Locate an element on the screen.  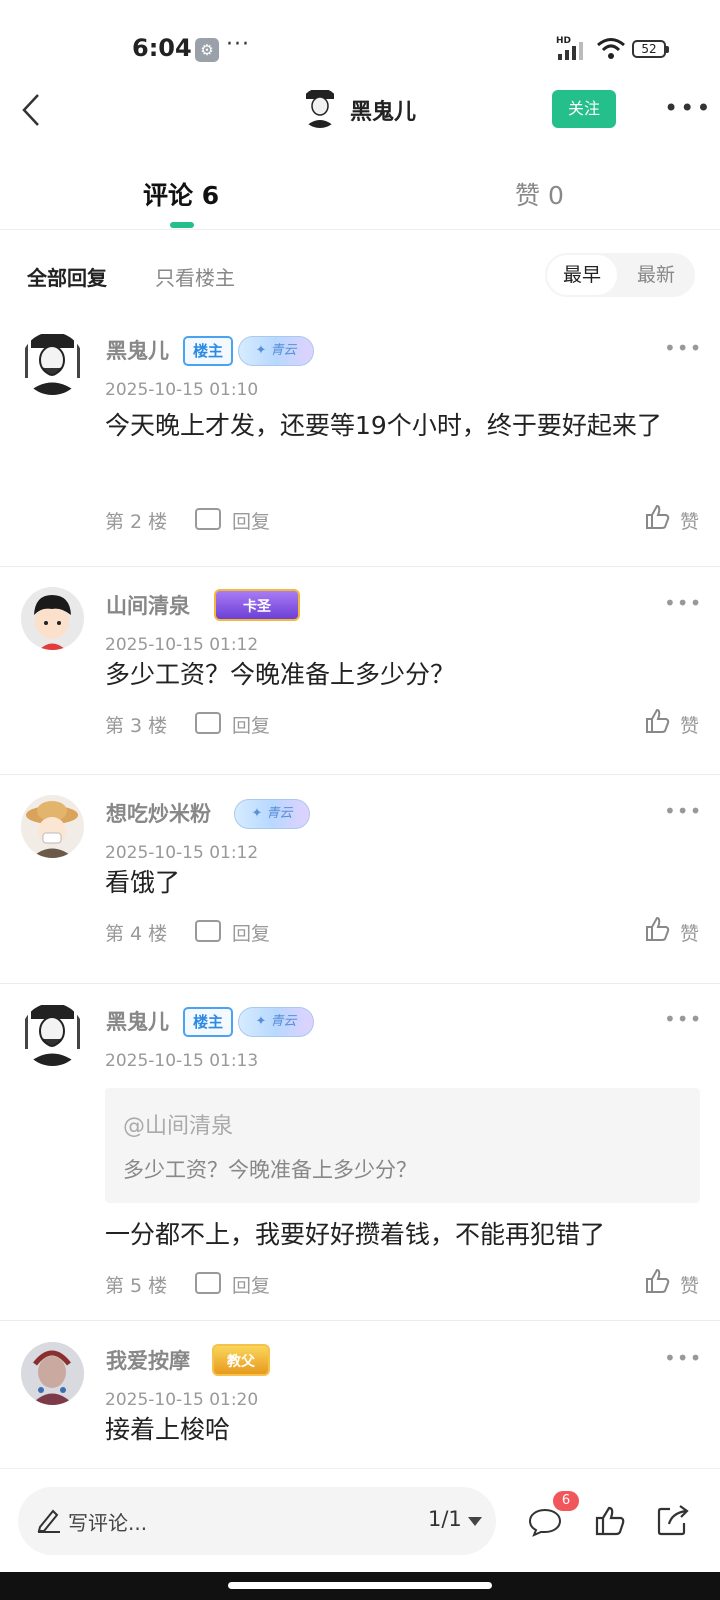
more-icon: ••• is located at coordinates (687, 109).